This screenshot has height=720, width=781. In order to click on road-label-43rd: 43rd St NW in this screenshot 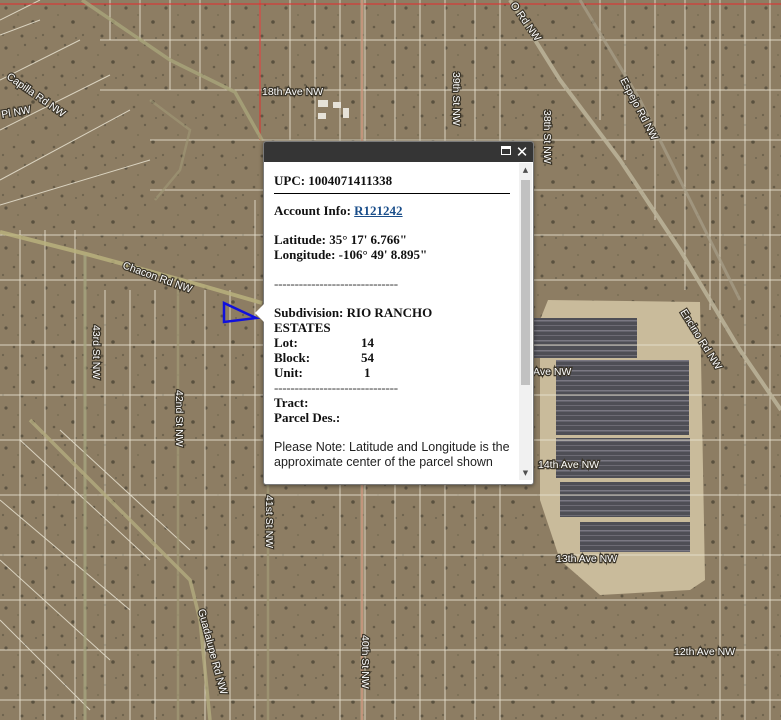, I will do `click(96, 352)`.